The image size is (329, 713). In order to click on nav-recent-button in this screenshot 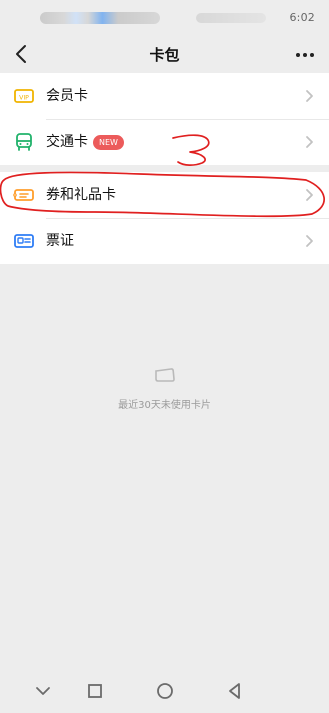, I will do `click(95, 691)`.